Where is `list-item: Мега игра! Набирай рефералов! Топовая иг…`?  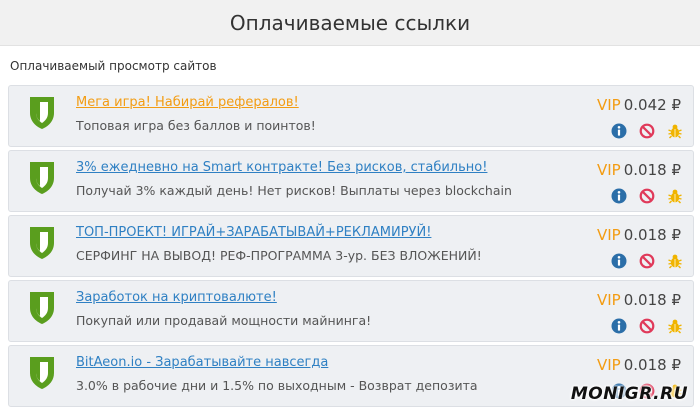 list-item: Мега игра! Набирай рефералов! Топовая иг… is located at coordinates (351, 116).